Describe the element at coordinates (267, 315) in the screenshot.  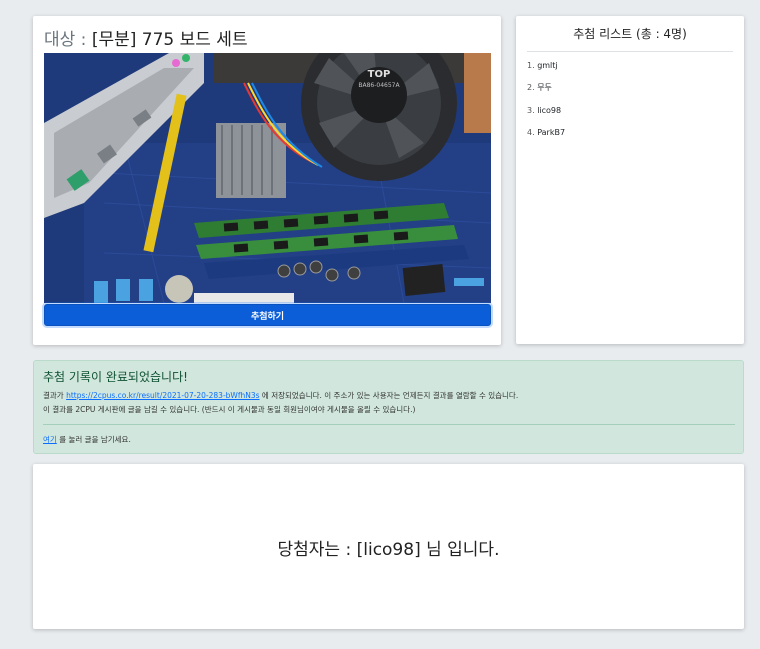
I see `draw-button: 추첨하기` at that location.